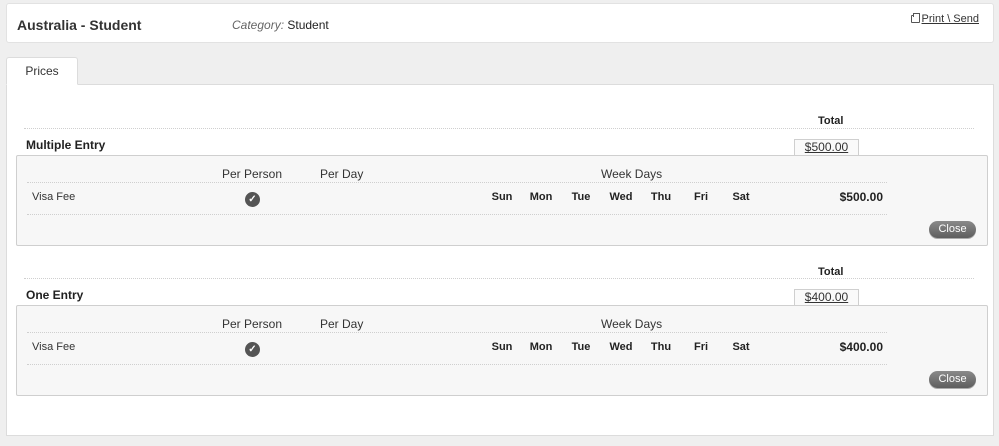 Image resolution: width=999 pixels, height=446 pixels. Describe the element at coordinates (258, 25) in the screenshot. I see `category-label: Category:` at that location.